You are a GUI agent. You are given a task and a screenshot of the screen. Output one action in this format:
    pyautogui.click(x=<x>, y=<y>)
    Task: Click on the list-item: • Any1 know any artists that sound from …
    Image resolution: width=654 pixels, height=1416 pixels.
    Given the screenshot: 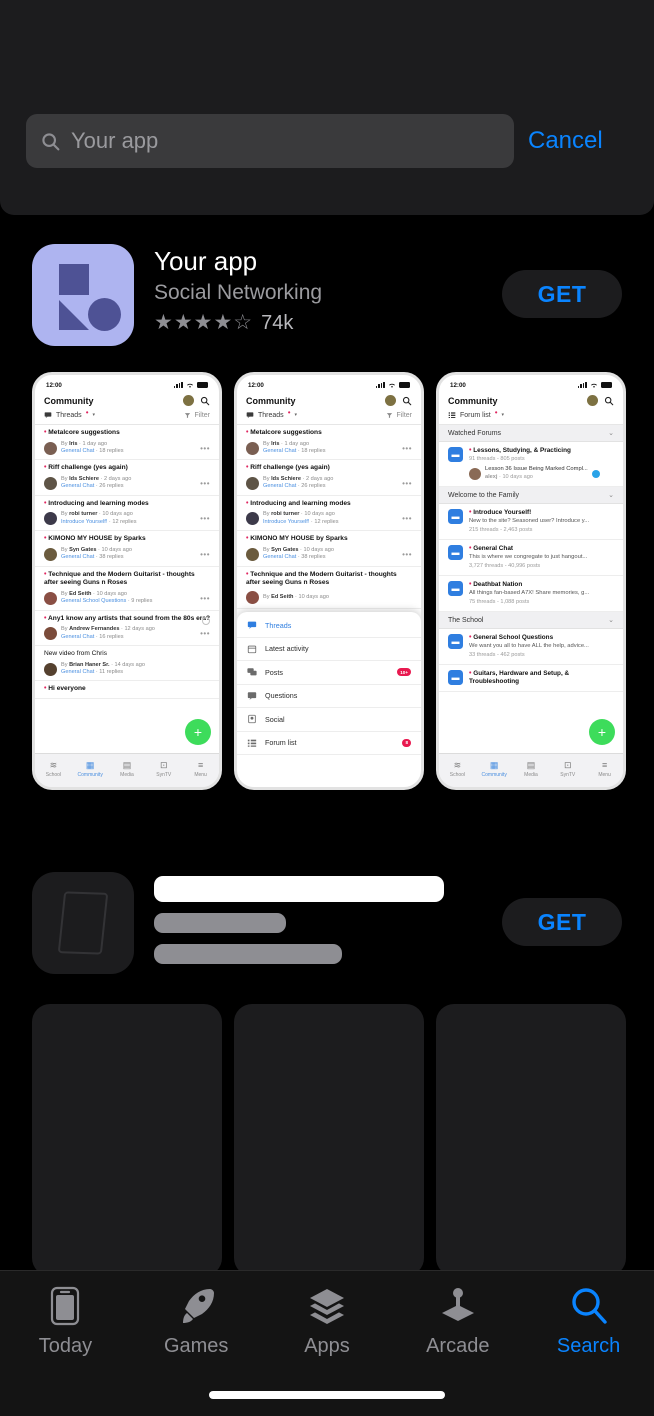 What is the action you would take?
    pyautogui.click(x=127, y=629)
    